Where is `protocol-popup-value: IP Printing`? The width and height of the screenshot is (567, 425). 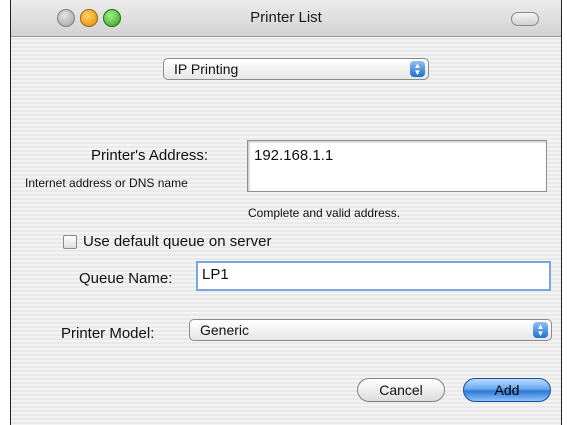 protocol-popup-value: IP Printing is located at coordinates (206, 69).